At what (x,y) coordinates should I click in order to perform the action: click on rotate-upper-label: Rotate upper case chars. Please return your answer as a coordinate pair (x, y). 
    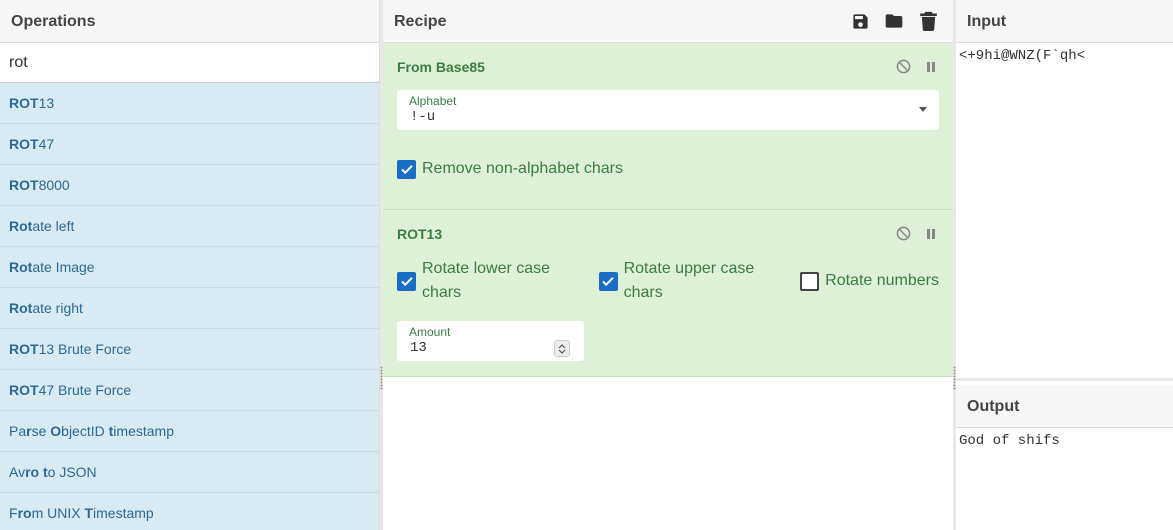
    Looking at the image, I should click on (689, 280).